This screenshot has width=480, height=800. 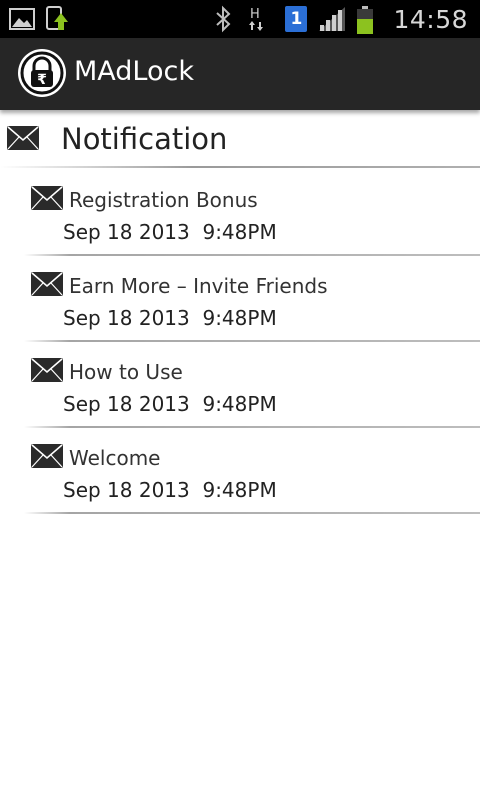 What do you see at coordinates (115, 458) in the screenshot?
I see `notification-title: Welcome` at bounding box center [115, 458].